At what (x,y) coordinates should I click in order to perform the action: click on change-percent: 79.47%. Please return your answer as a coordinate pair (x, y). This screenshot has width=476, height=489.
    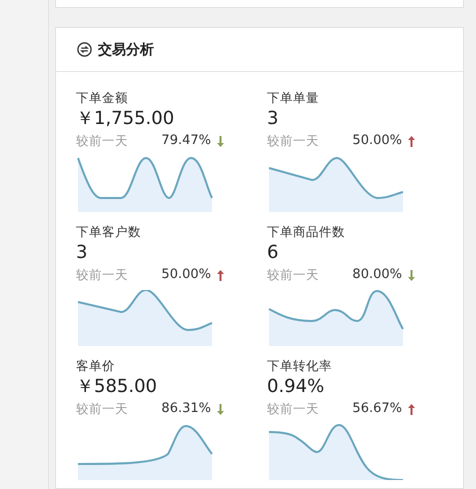
    Looking at the image, I should click on (186, 141).